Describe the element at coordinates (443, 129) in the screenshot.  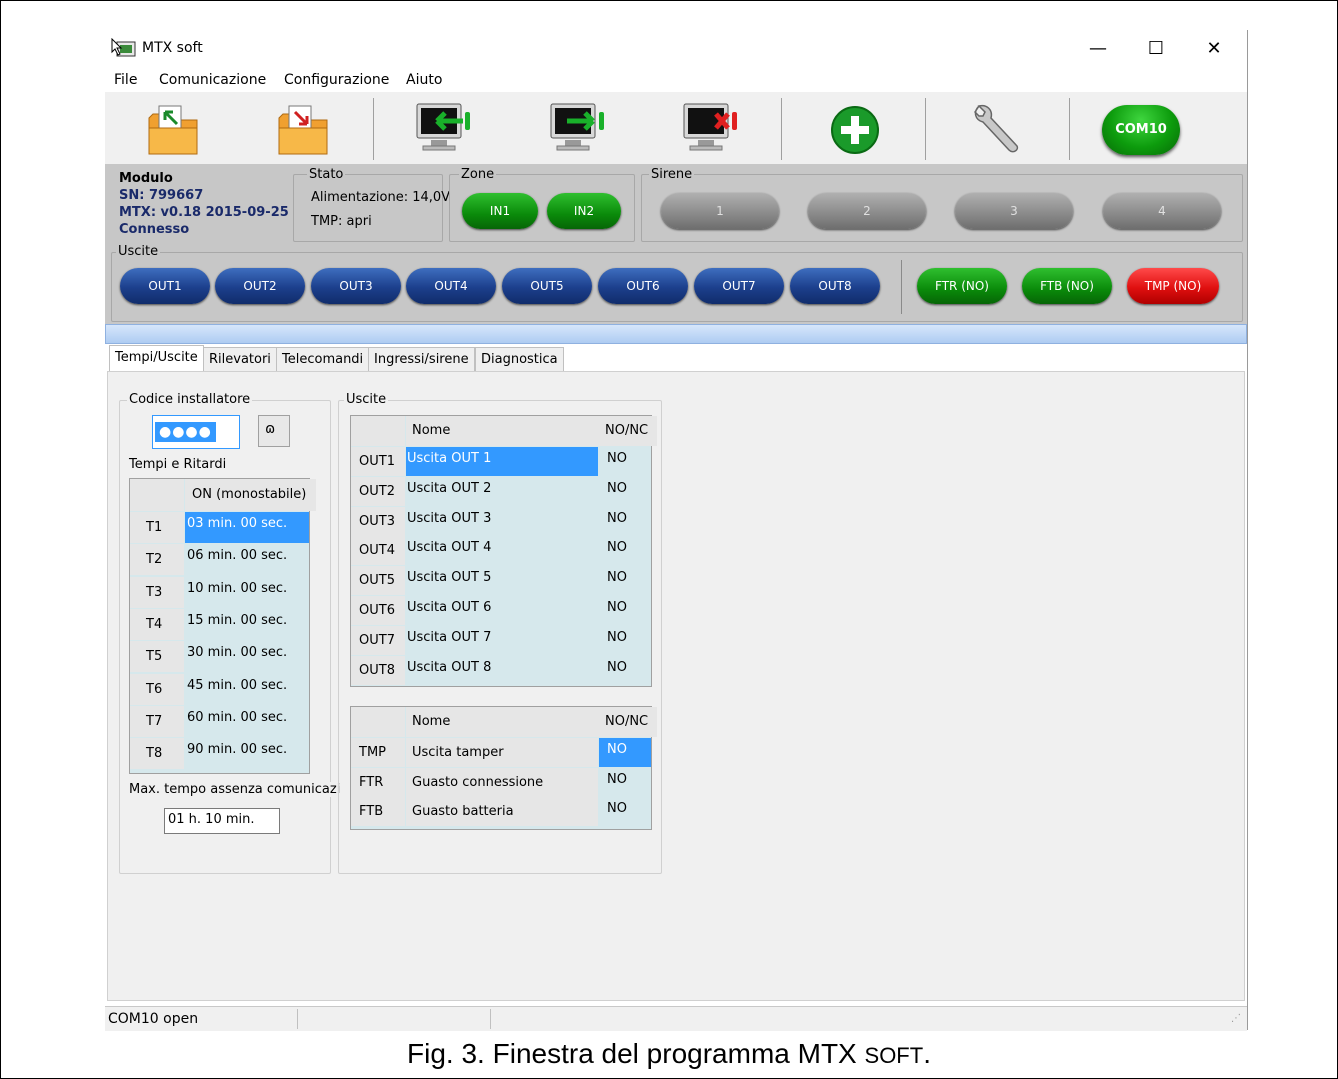
I see `read-module-icon` at that location.